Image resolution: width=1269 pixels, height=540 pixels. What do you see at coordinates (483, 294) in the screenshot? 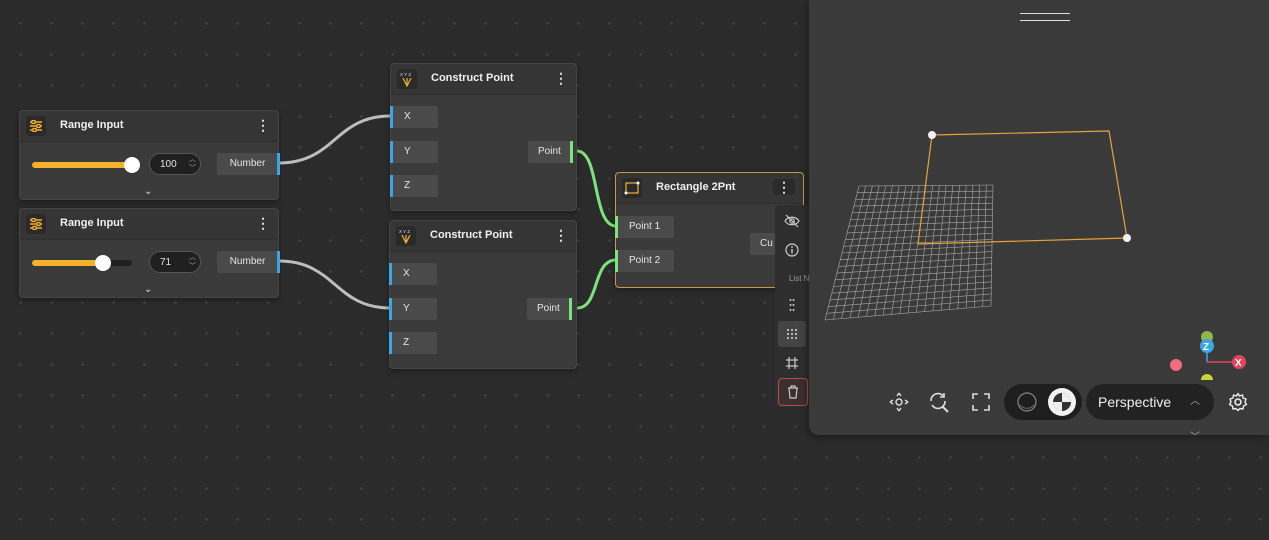
I see `construct-point-node-2: X Y Z Construct Point ⋮ X Y Z Point` at bounding box center [483, 294].